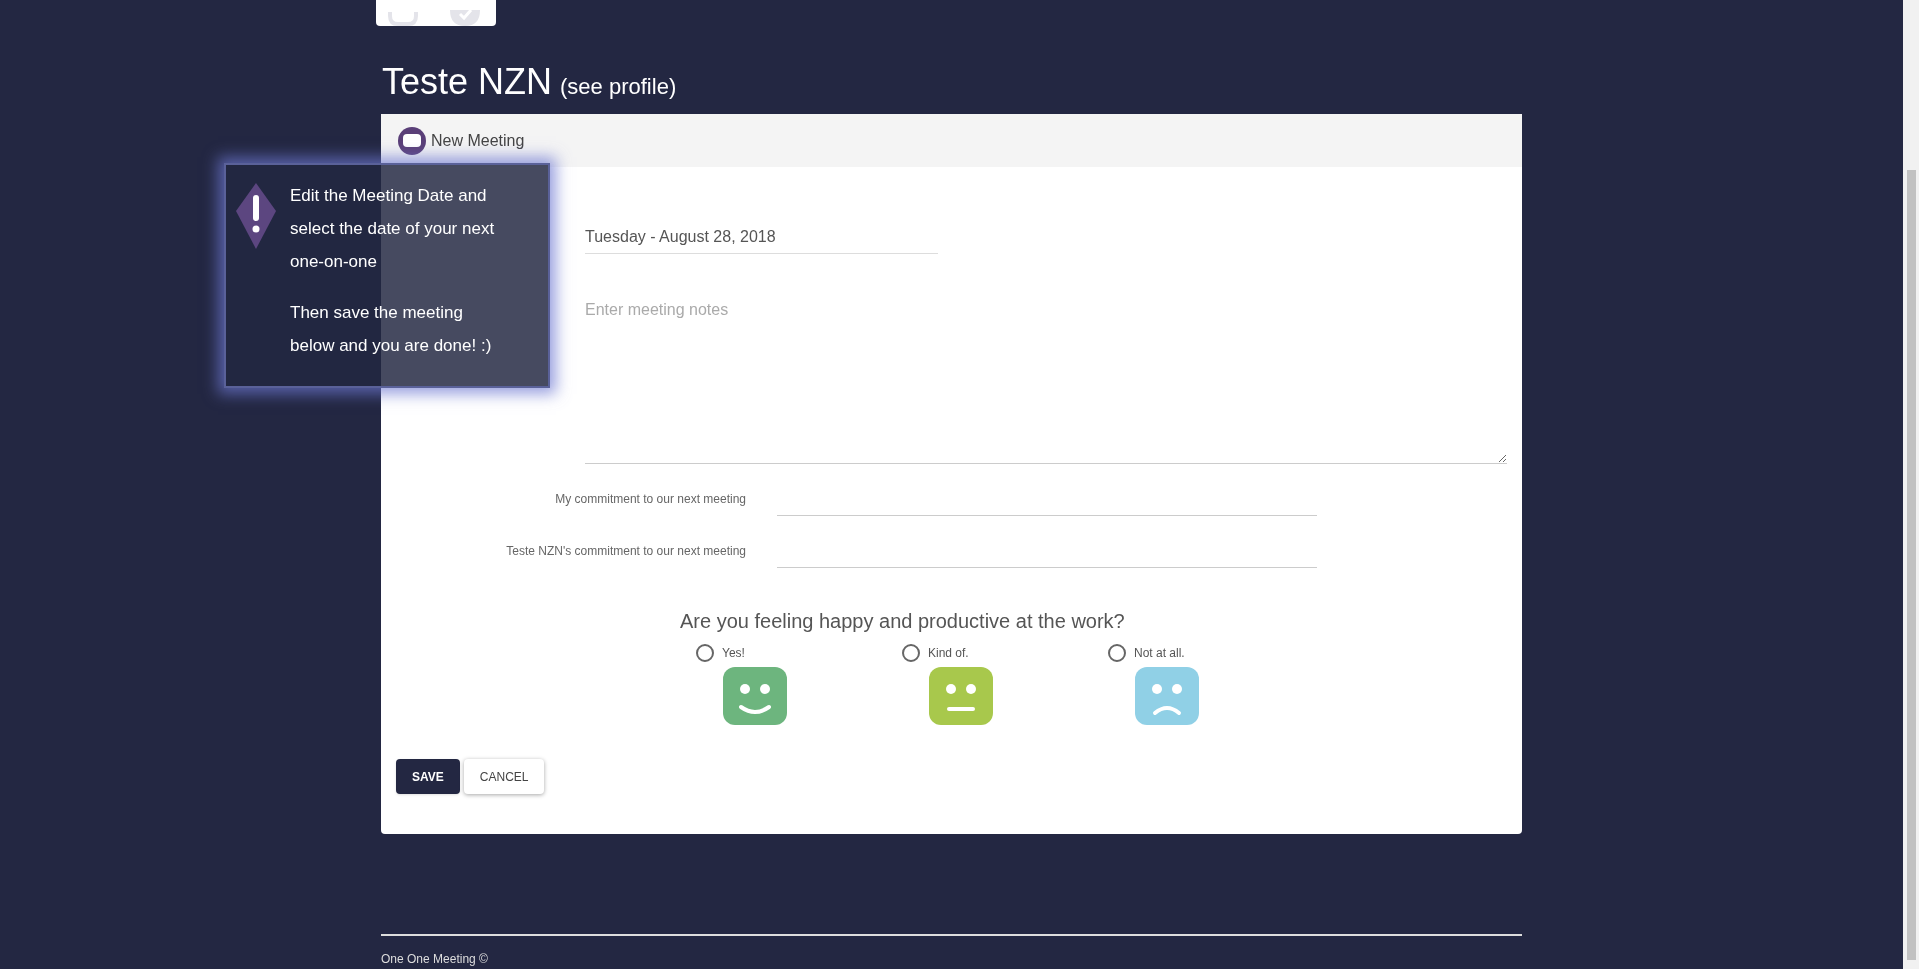 The height and width of the screenshot is (969, 1919). What do you see at coordinates (1046, 379) in the screenshot?
I see `notes-field: Enter meeting notes` at bounding box center [1046, 379].